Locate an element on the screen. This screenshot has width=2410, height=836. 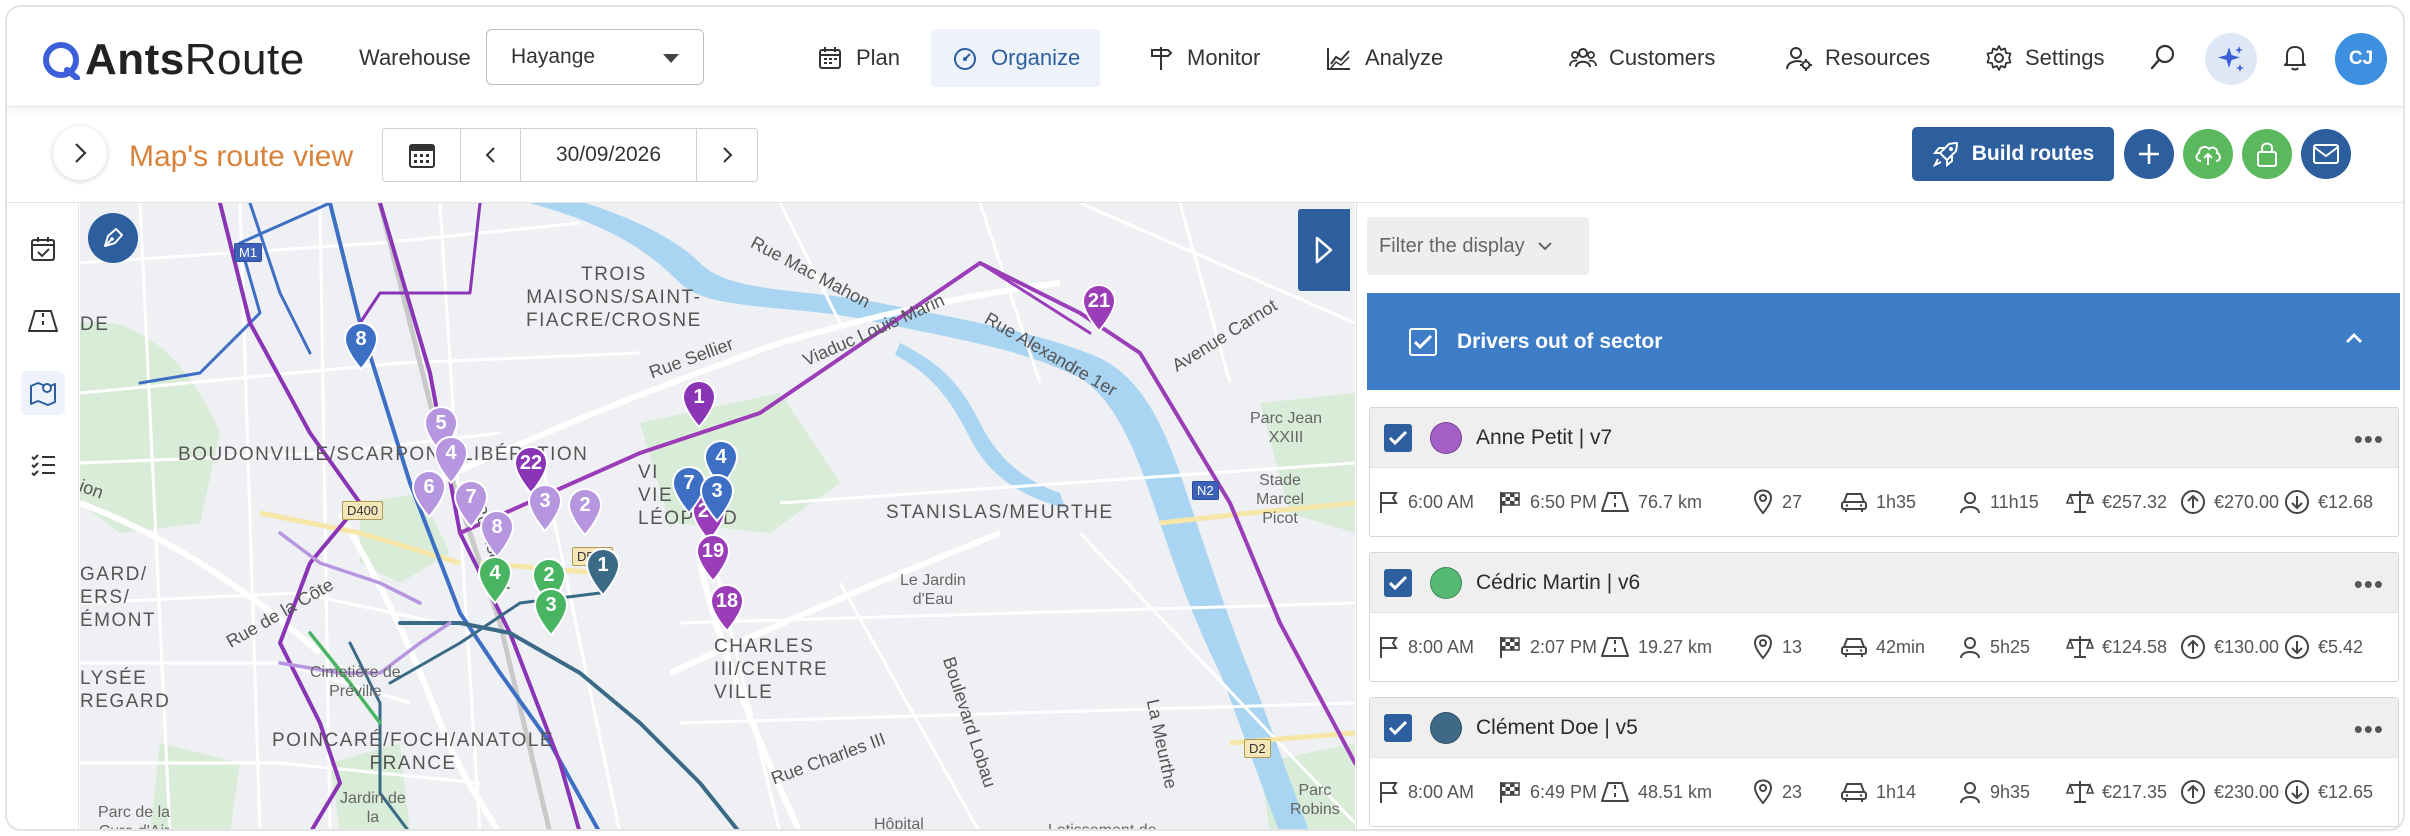
group-checkbox is located at coordinates (1423, 341).